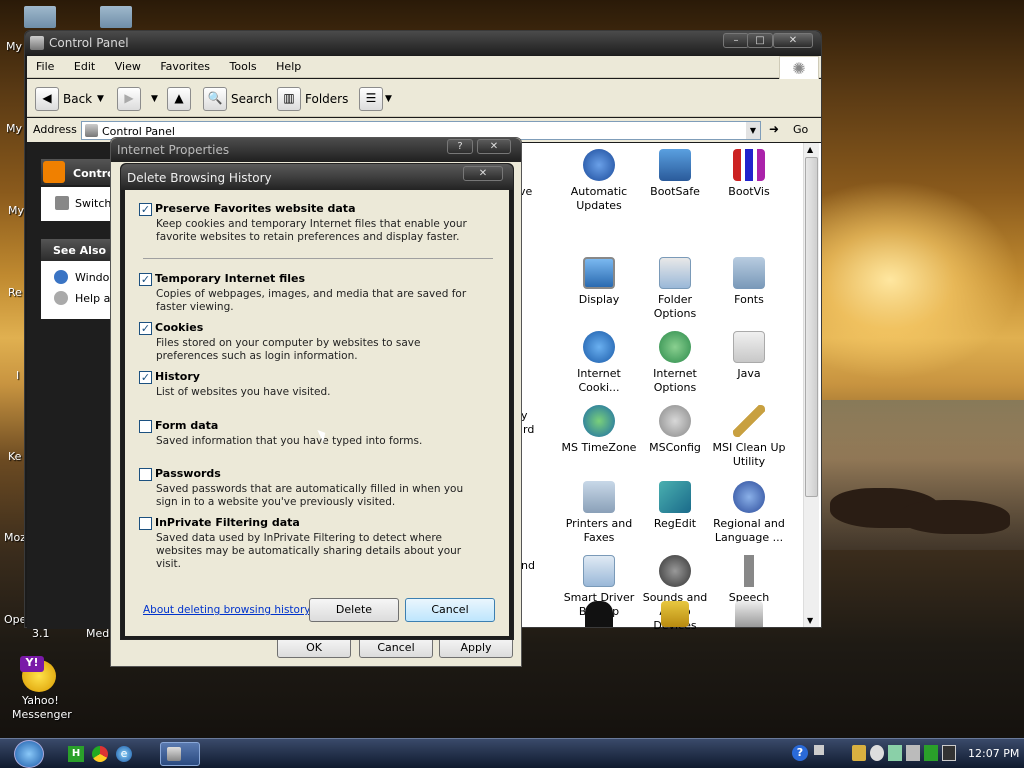  What do you see at coordinates (675, 174) in the screenshot?
I see `cp-item-bootsafe: BootSafe` at bounding box center [675, 174].